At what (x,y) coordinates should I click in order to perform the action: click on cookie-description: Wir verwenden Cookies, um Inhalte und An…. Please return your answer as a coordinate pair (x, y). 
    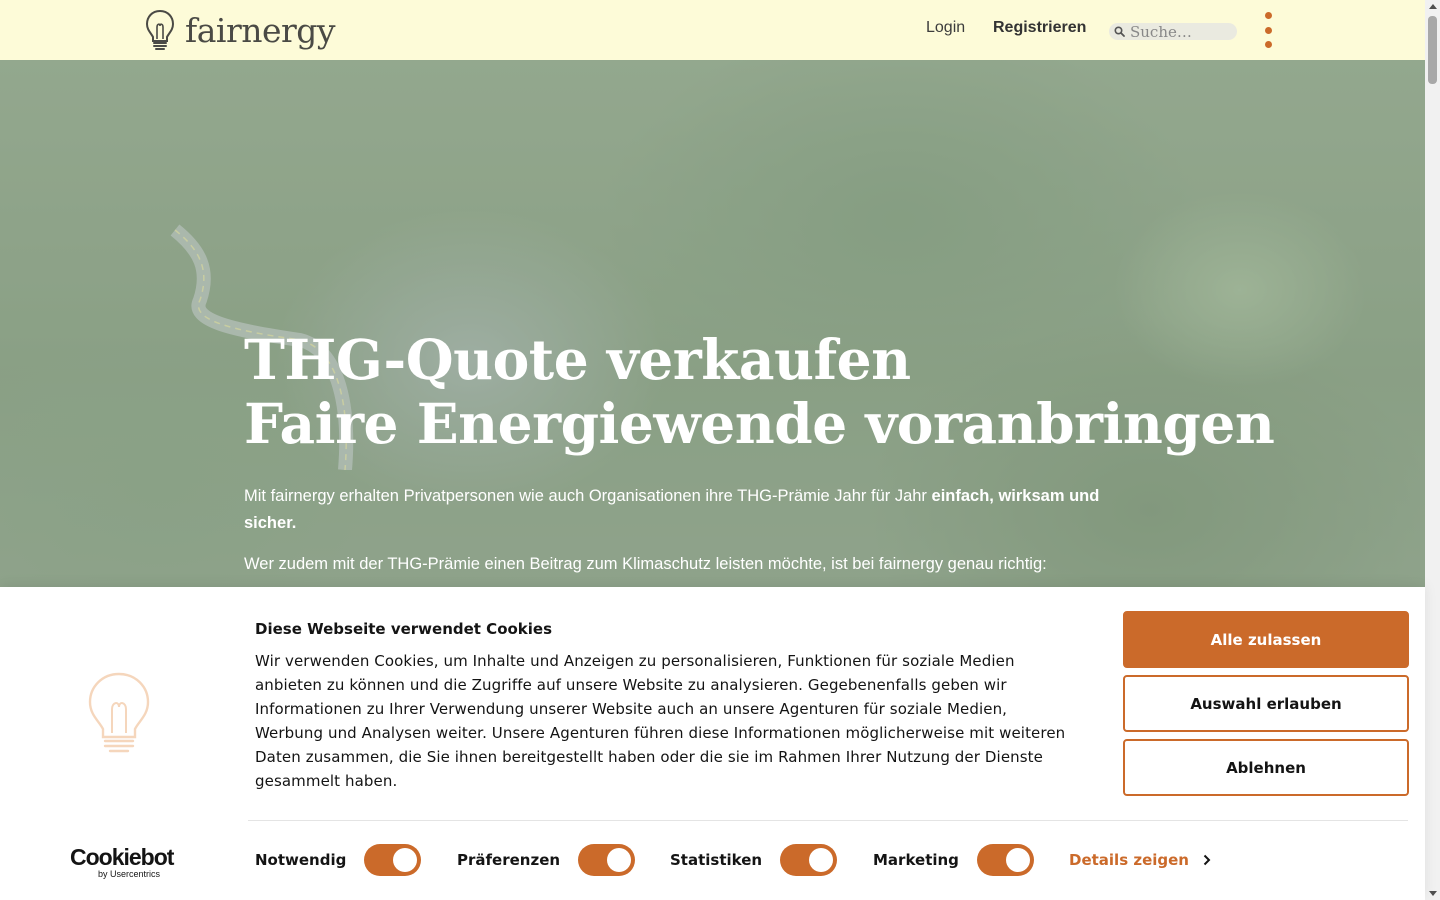
    Looking at the image, I should click on (660, 721).